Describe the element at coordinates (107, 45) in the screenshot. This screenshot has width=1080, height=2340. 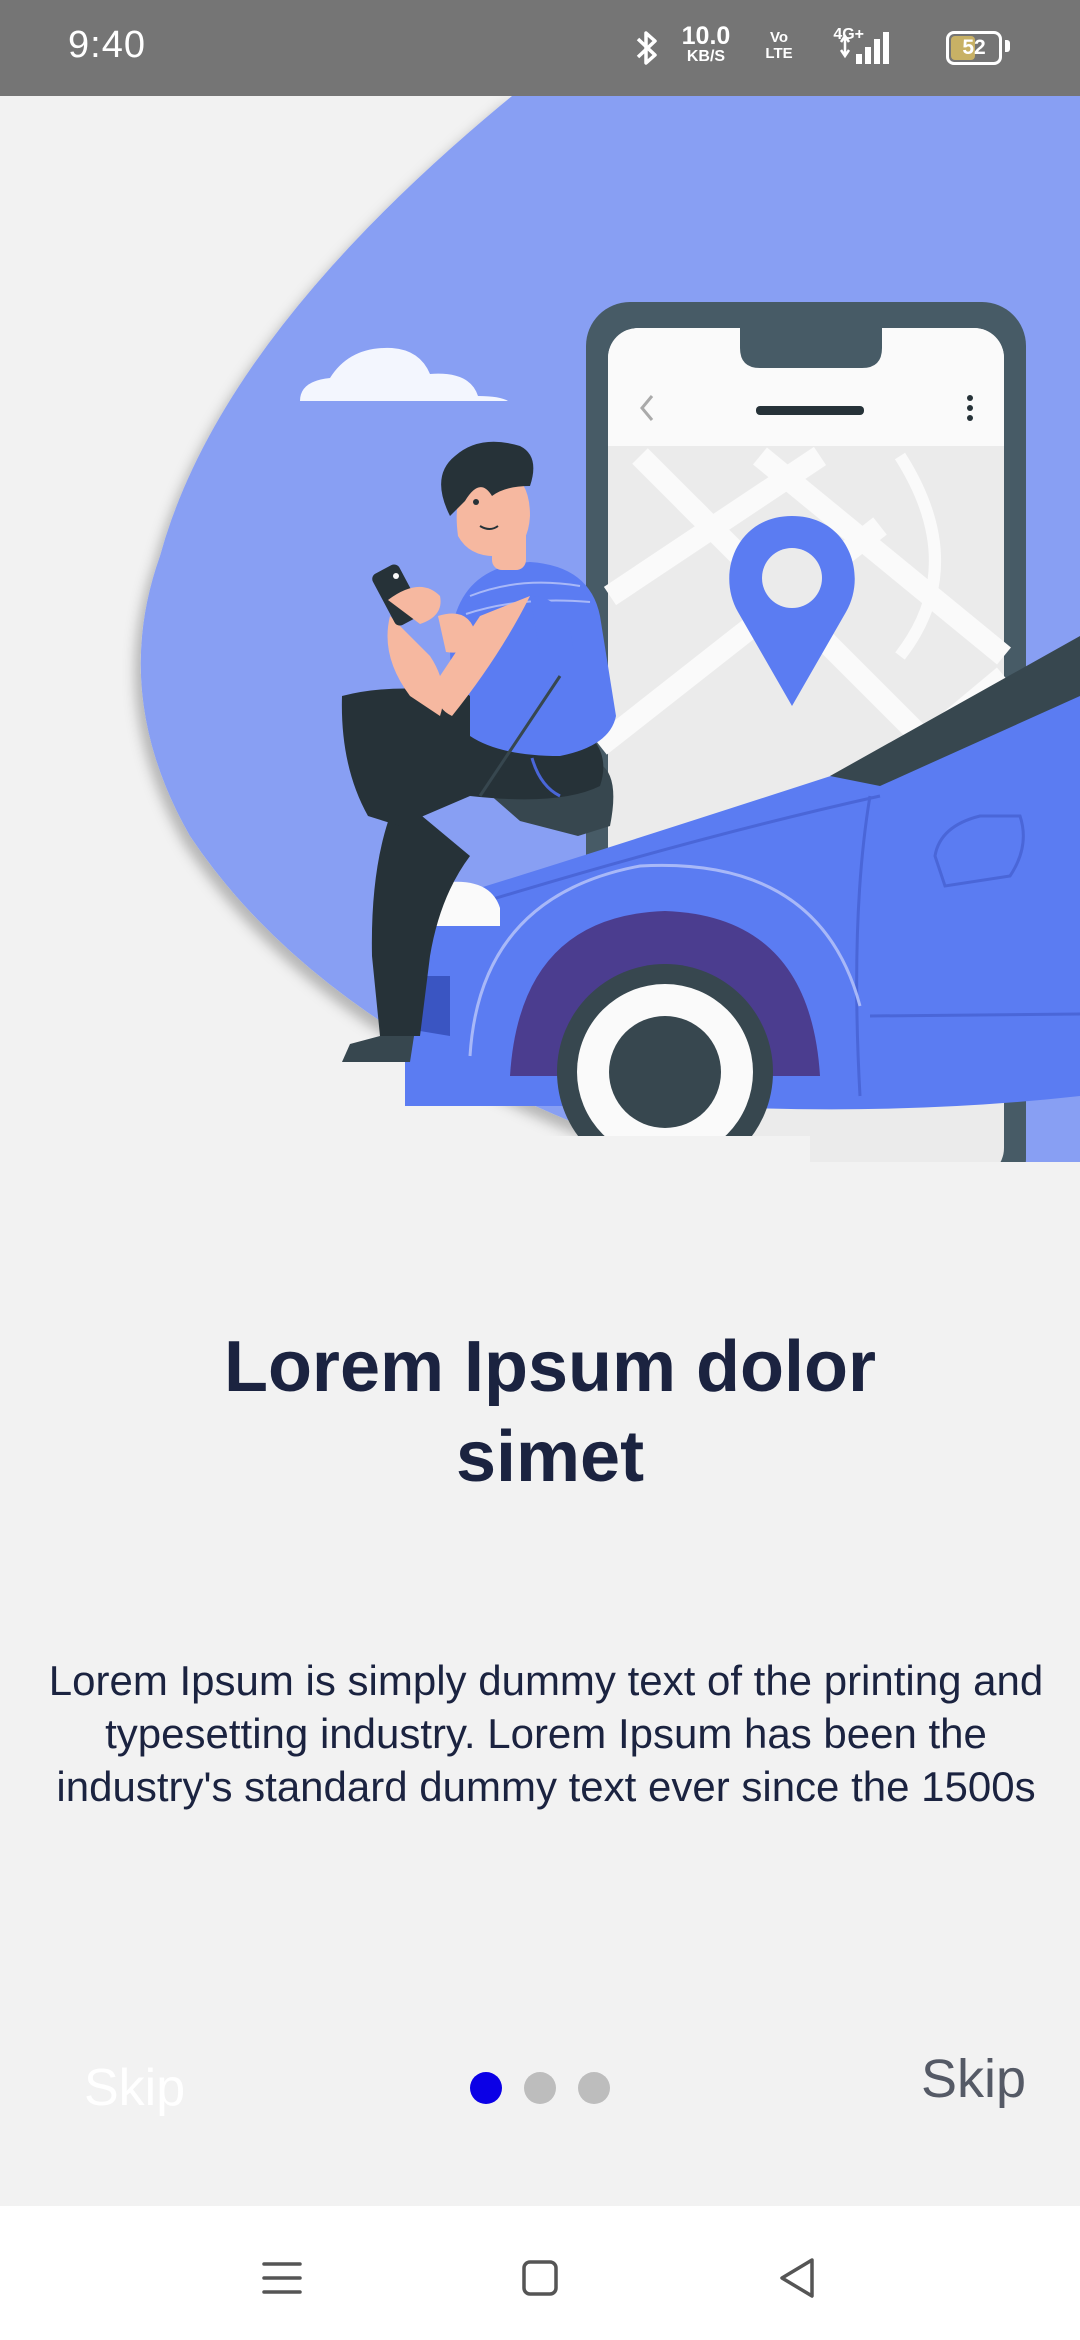
I see `status-time: 9:40` at that location.